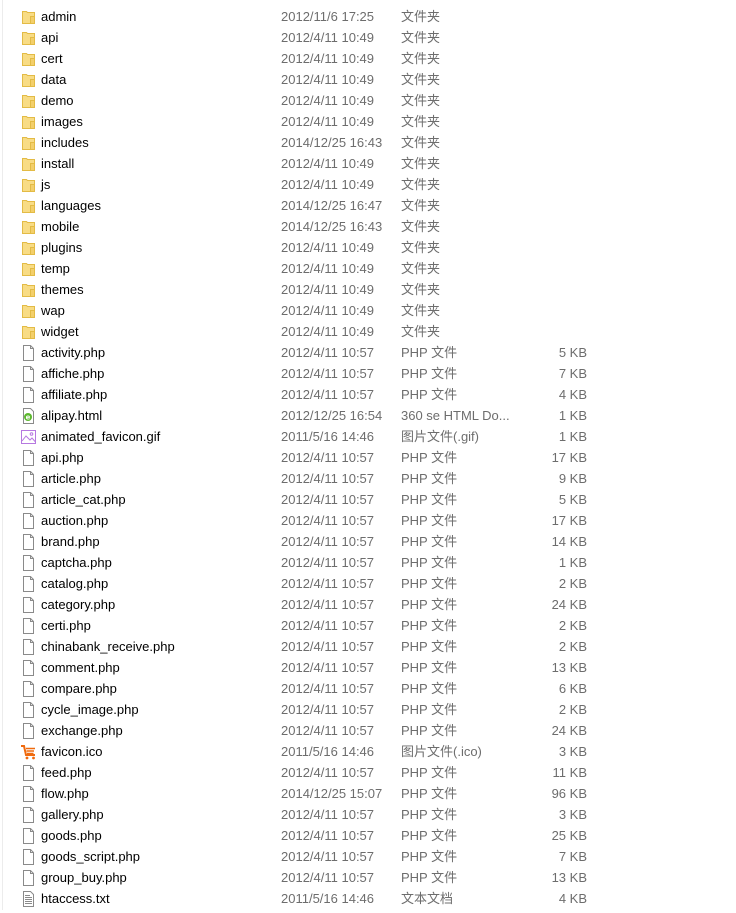  What do you see at coordinates (572, 646) in the screenshot?
I see `file-size: 2 KB` at bounding box center [572, 646].